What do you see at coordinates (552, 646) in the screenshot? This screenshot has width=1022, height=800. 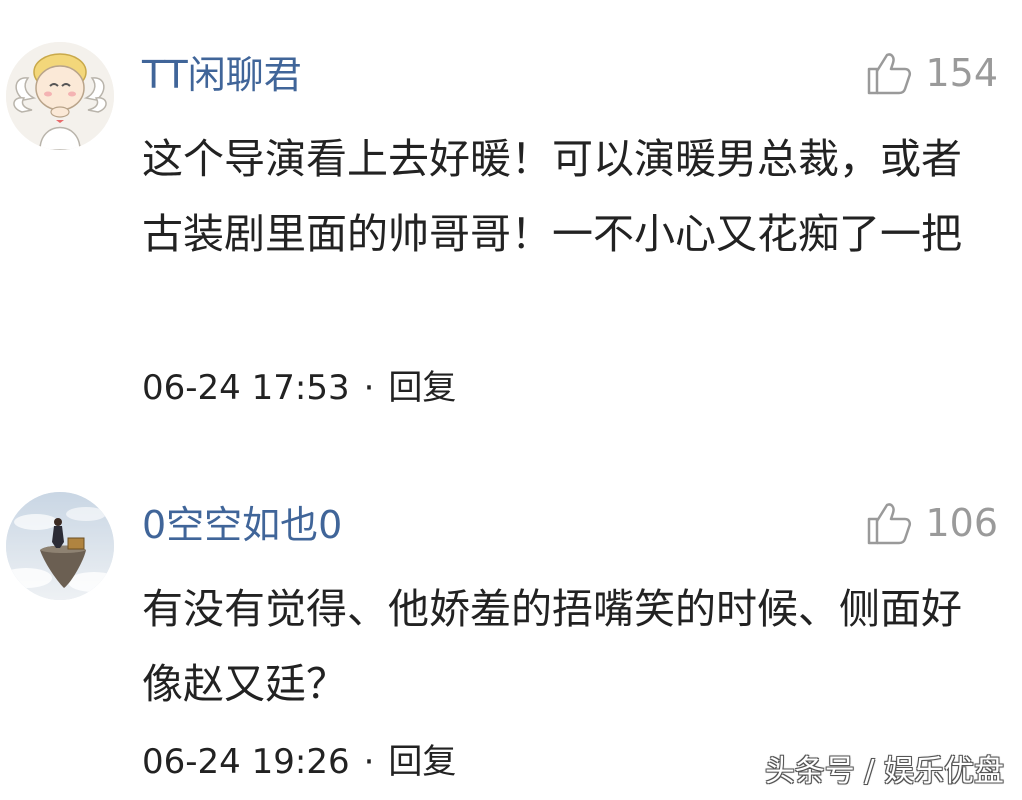 I see `comment-text: 有没有觉得、他娇羞的捂嘴笑的时候、侧面好像赵又廷？` at bounding box center [552, 646].